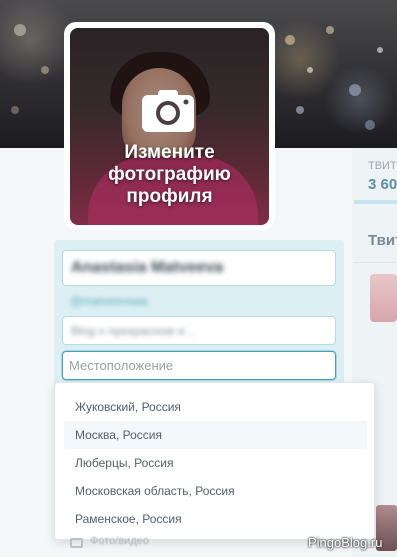 The image size is (397, 557). I want to click on location-suggestion: Московская область, Россия, so click(215, 491).